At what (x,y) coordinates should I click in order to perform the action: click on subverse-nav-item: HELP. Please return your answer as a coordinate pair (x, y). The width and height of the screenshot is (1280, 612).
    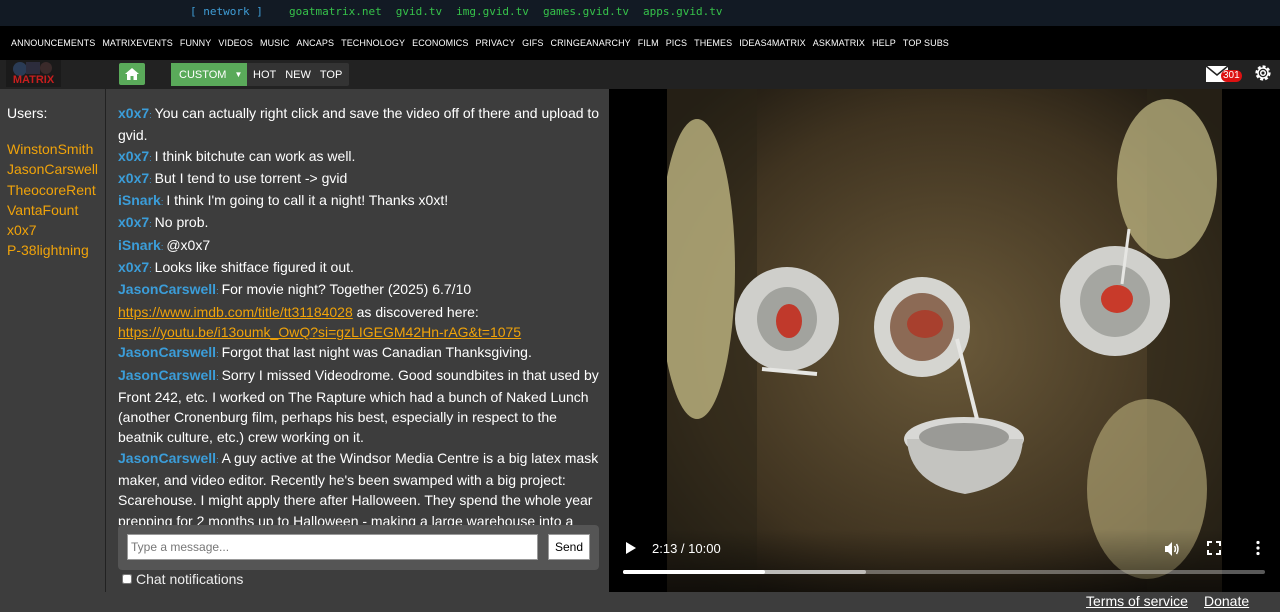
    Looking at the image, I should click on (884, 43).